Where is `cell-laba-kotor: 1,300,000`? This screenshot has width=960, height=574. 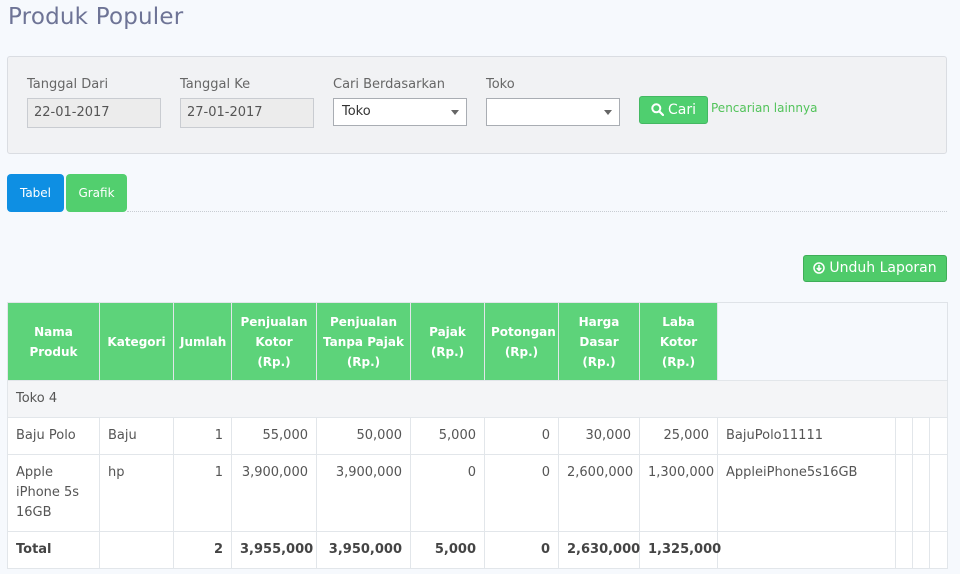 cell-laba-kotor: 1,300,000 is located at coordinates (678, 493).